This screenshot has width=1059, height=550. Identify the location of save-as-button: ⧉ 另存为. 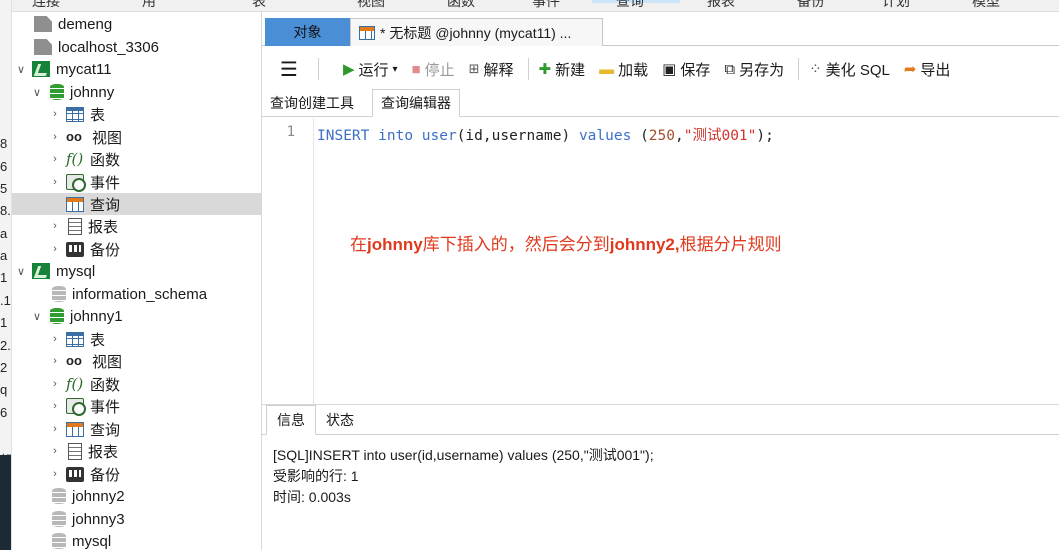
(754, 69).